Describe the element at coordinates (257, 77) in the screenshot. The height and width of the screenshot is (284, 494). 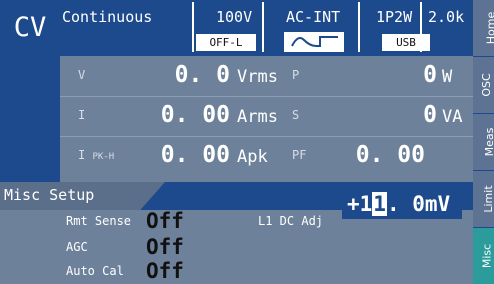
I see `voltage-unit: Vrms` at that location.